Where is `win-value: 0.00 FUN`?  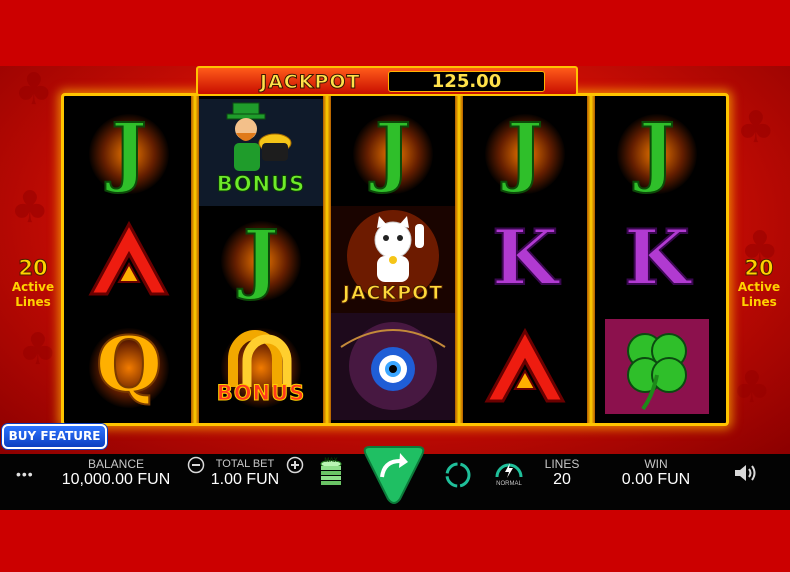 win-value: 0.00 FUN is located at coordinates (656, 479).